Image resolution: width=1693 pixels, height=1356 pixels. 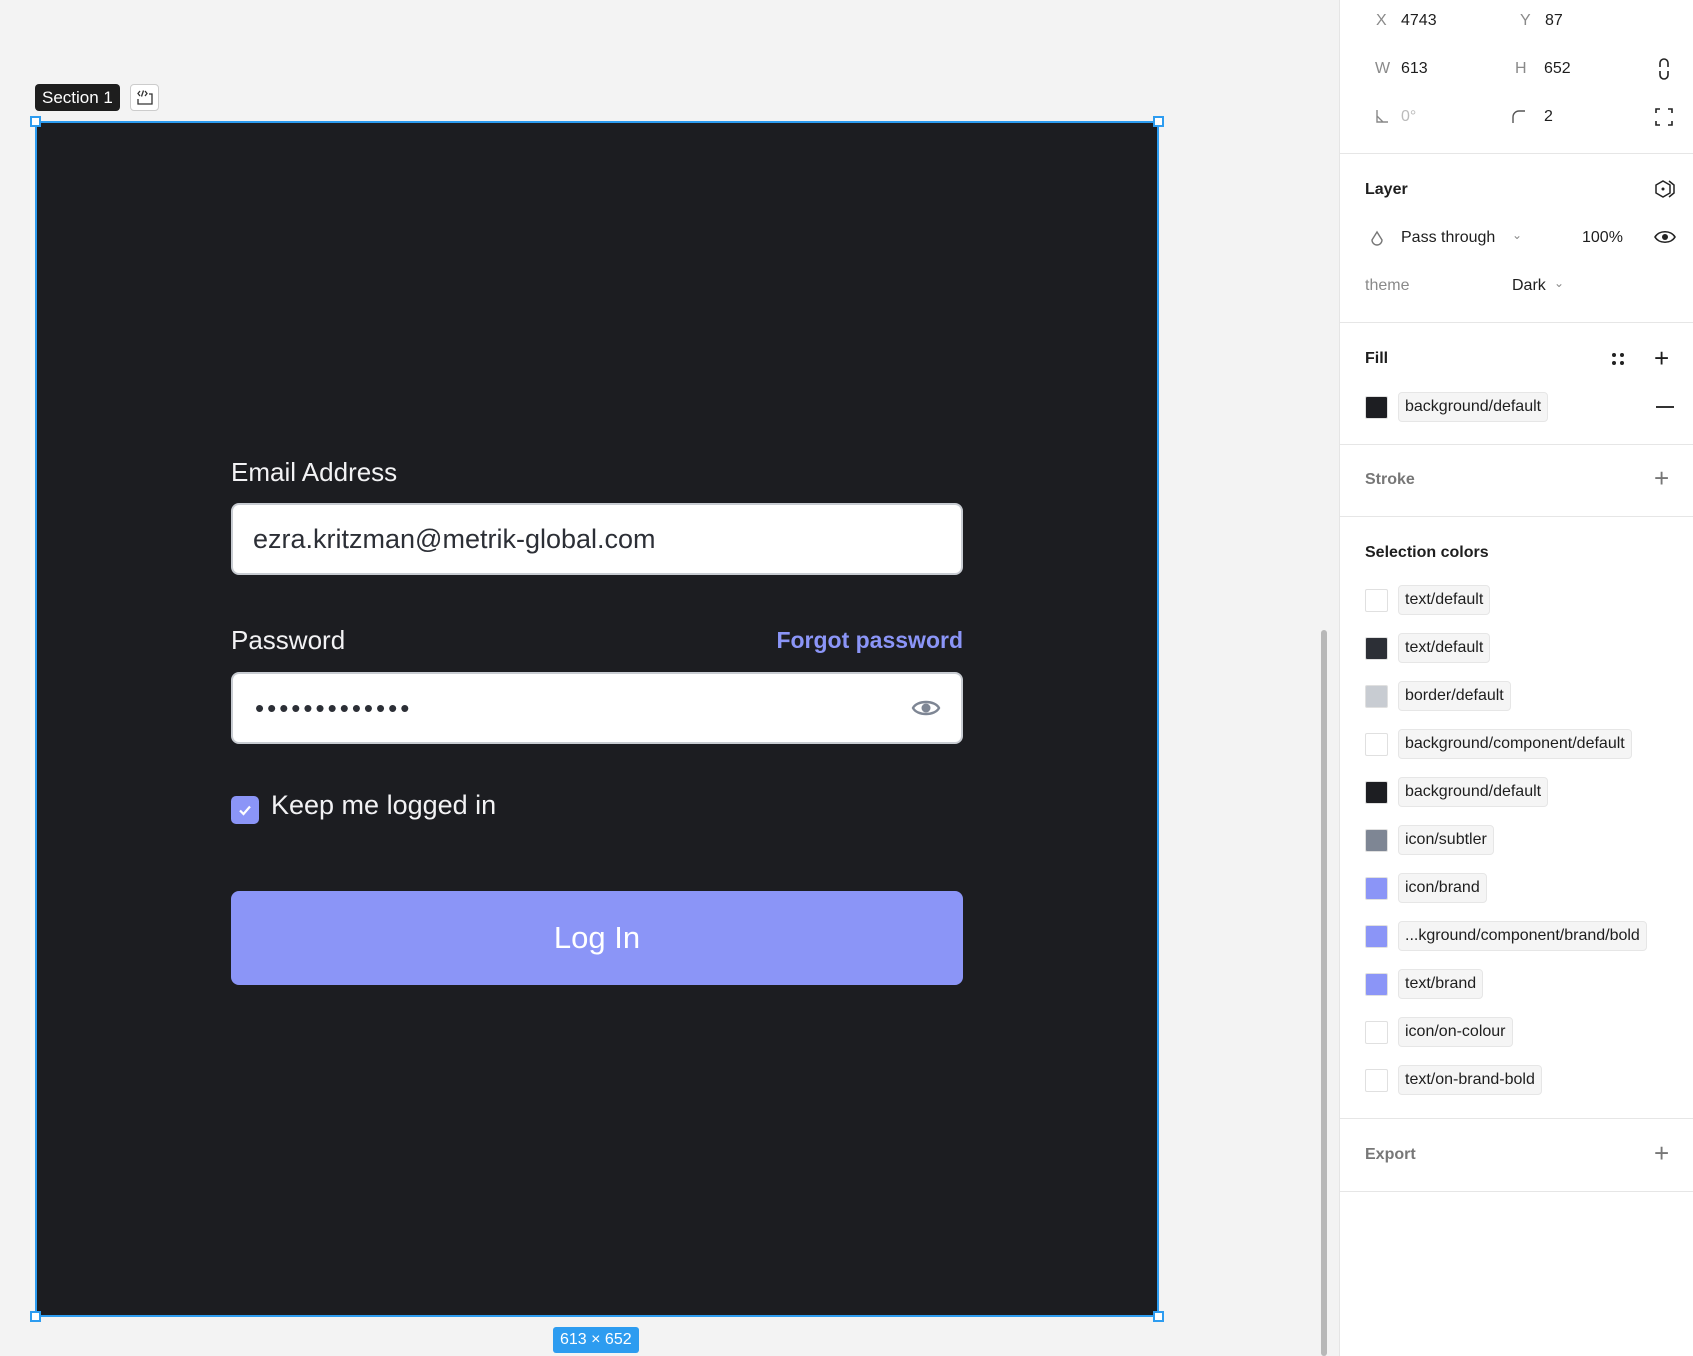 I want to click on x-input: 4743, so click(x=1419, y=21).